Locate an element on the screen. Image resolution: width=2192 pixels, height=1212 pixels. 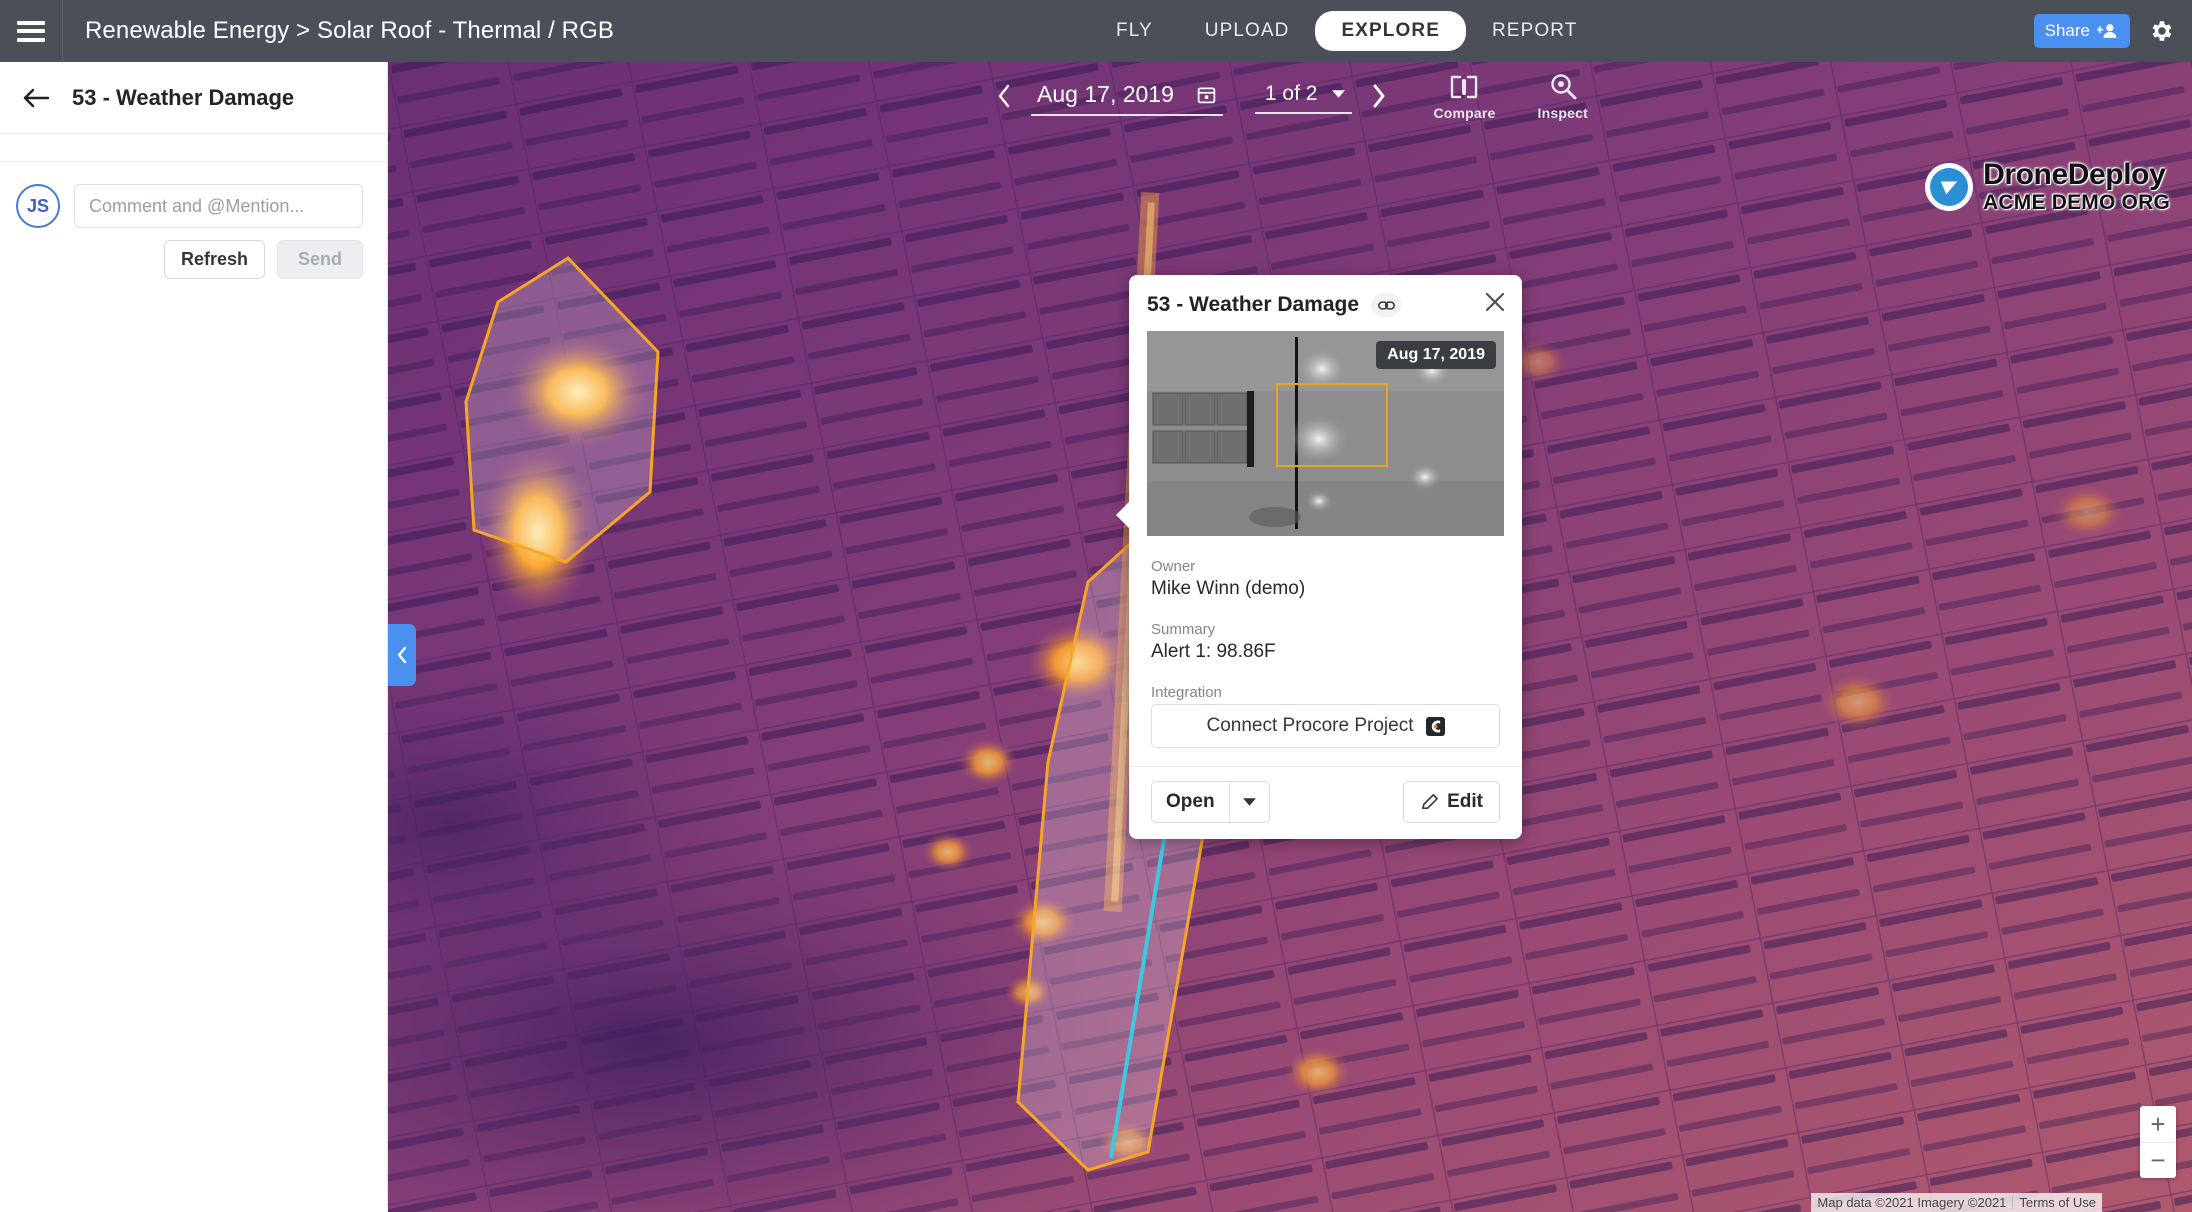
gear-icon is located at coordinates (2162, 31).